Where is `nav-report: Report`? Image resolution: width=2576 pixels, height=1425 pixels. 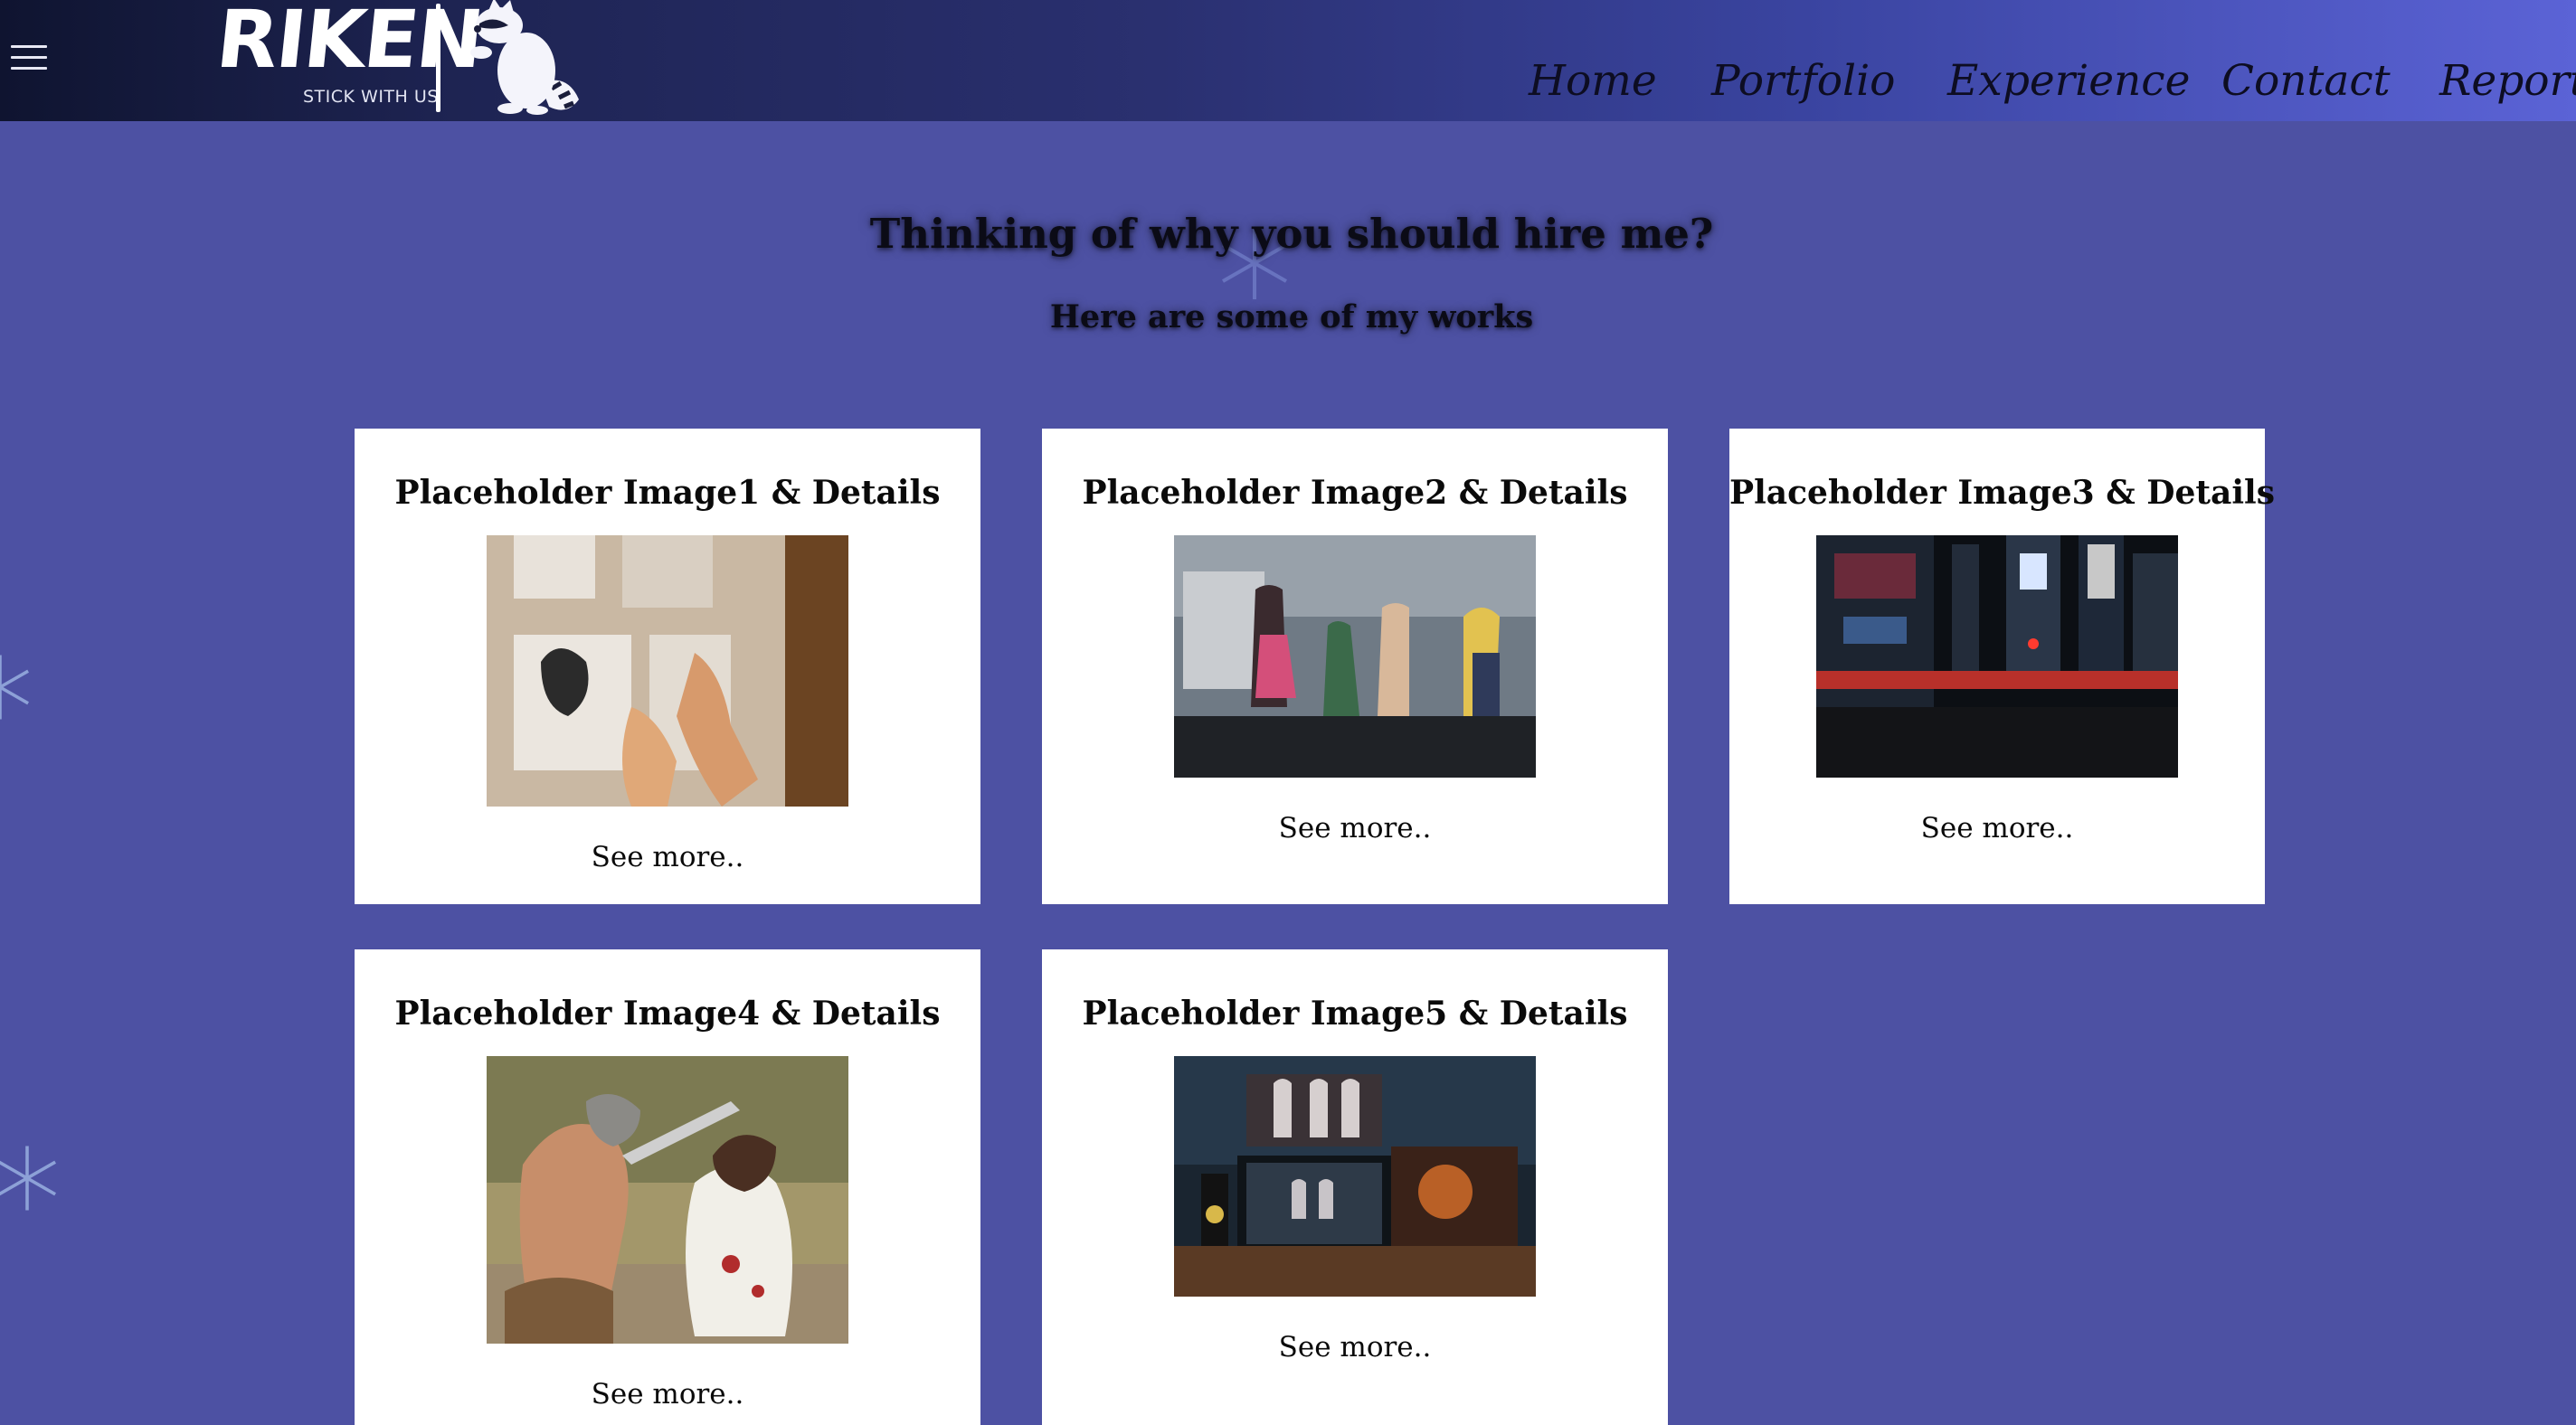
nav-report: Report is located at coordinates (2507, 81).